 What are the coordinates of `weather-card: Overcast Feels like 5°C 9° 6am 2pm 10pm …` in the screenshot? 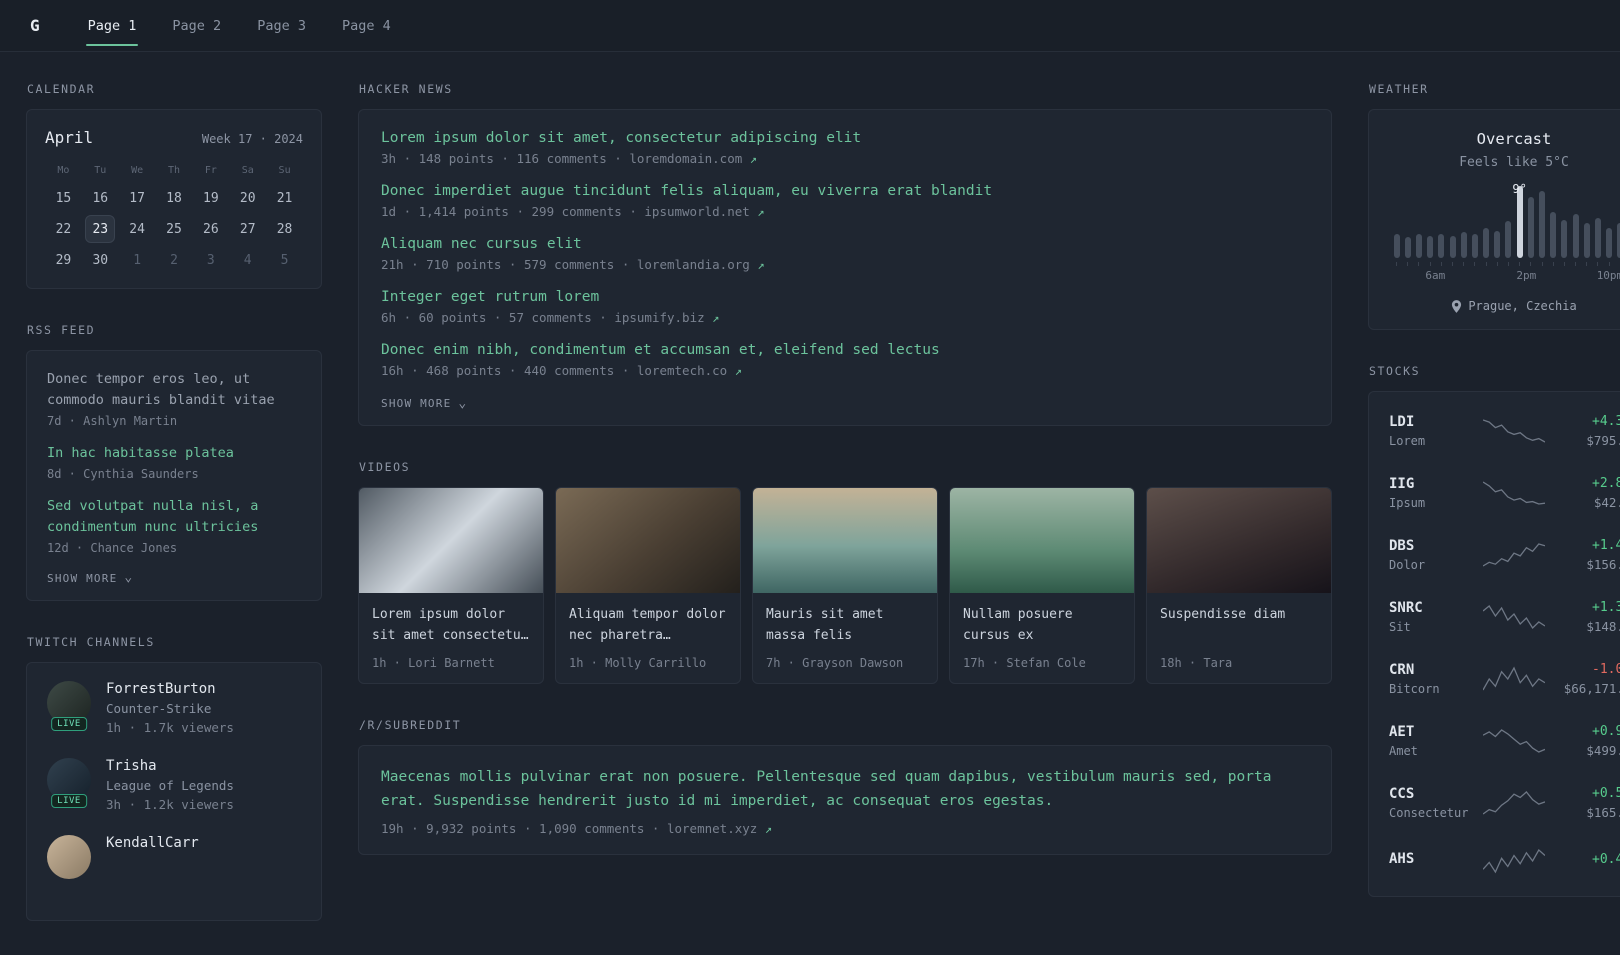 It's located at (1494, 219).